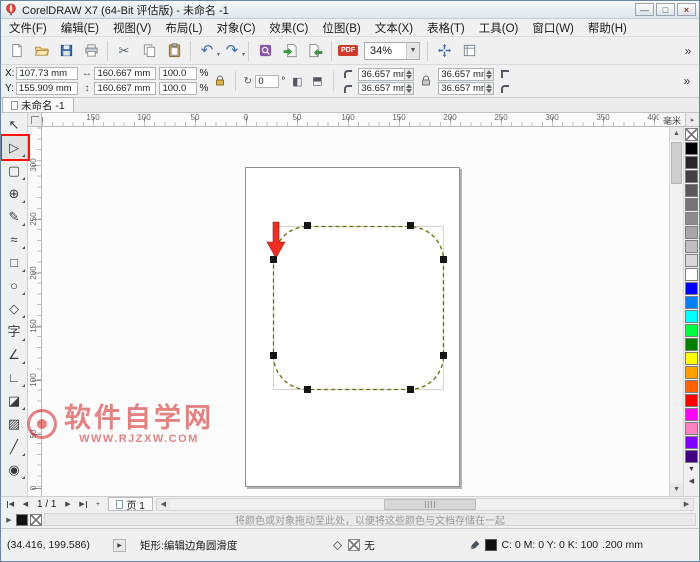 The image size is (700, 562). I want to click on add-page-button: +, so click(97, 504).